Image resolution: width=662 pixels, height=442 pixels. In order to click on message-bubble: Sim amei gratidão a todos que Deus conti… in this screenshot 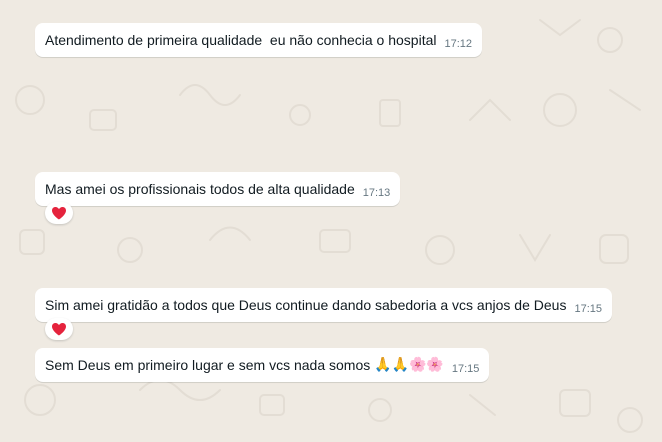, I will do `click(323, 305)`.